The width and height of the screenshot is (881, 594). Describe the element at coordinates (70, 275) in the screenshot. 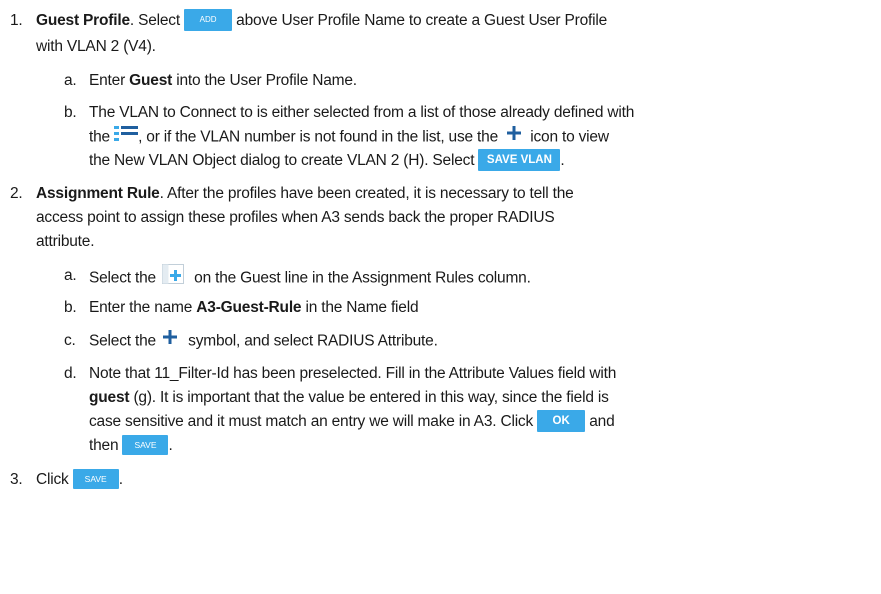

I see `step-2a-letter: a.` at that location.